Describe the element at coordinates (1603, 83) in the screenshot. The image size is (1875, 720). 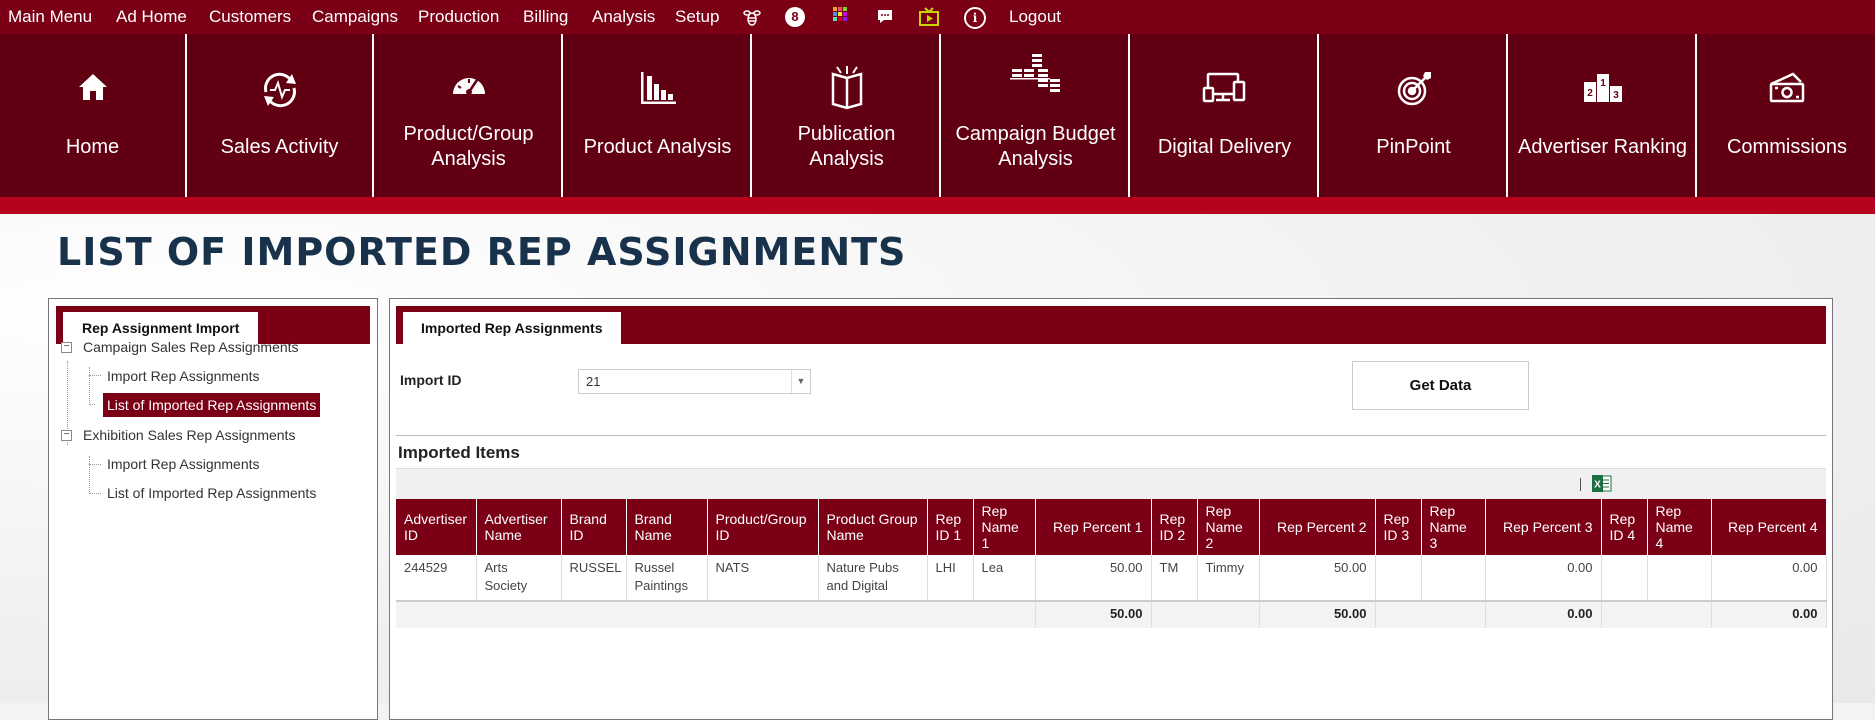
I see `svg-text: 1` at that location.